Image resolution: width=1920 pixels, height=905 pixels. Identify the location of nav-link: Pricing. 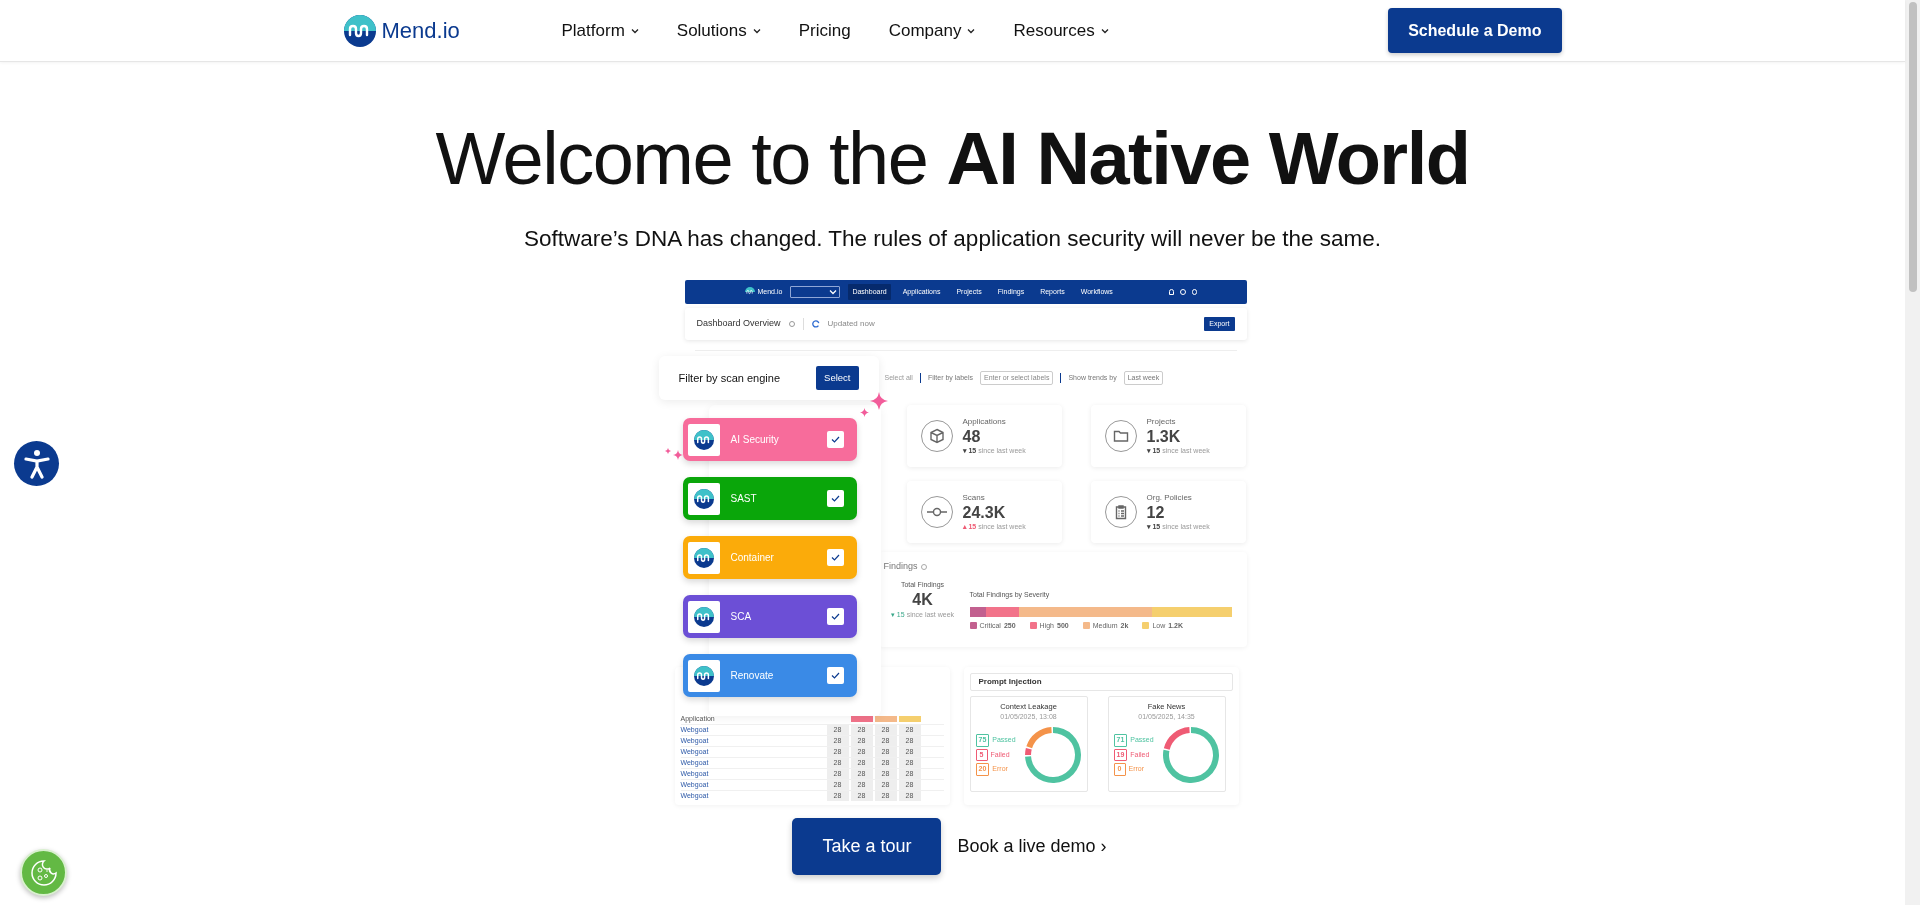
(824, 30).